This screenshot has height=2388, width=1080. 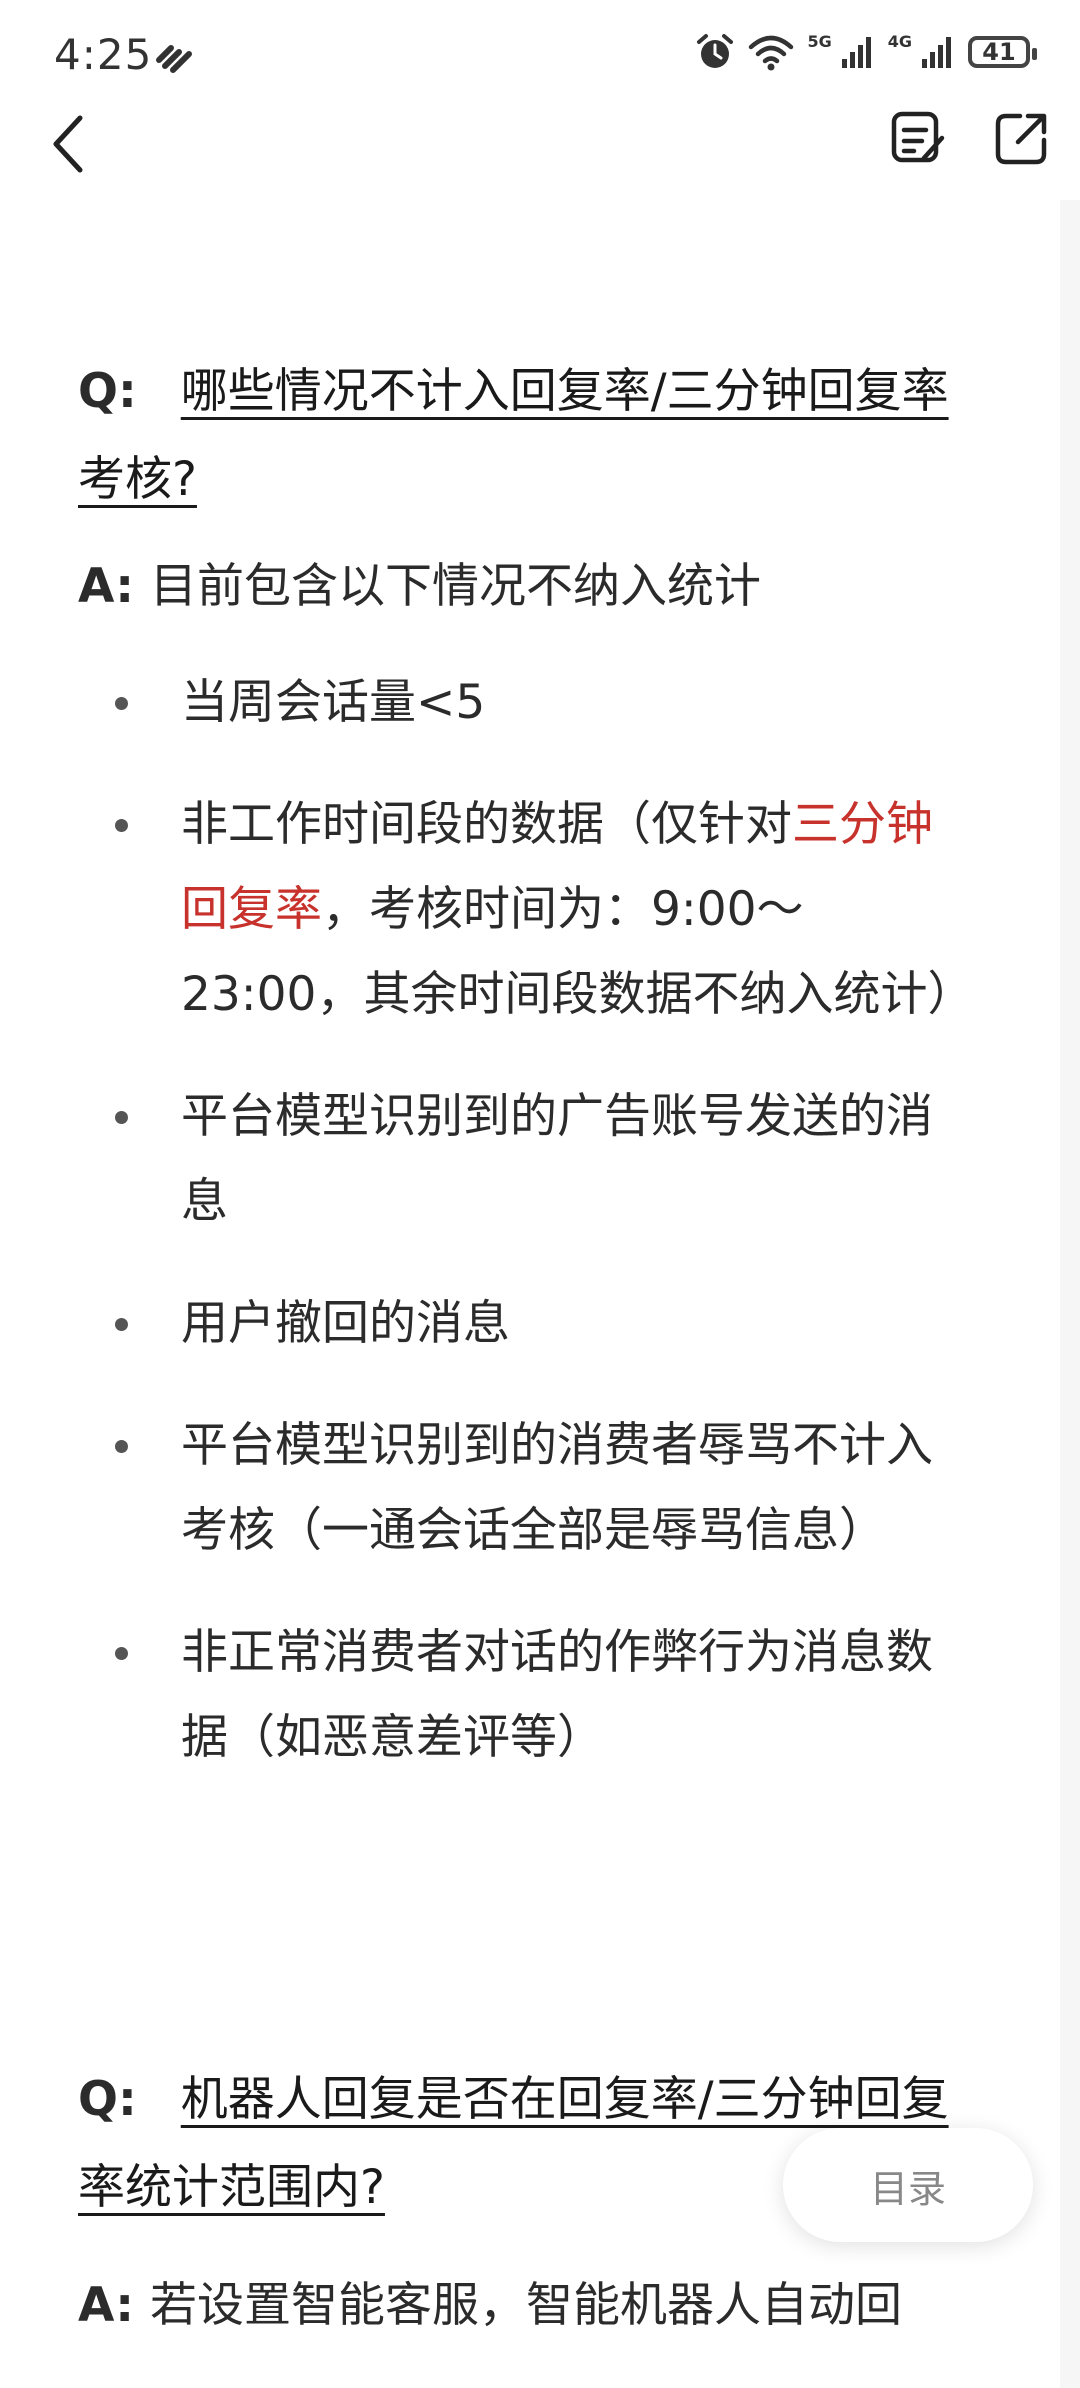 I want to click on status-icons: 5G 4G 41, so click(x=866, y=52).